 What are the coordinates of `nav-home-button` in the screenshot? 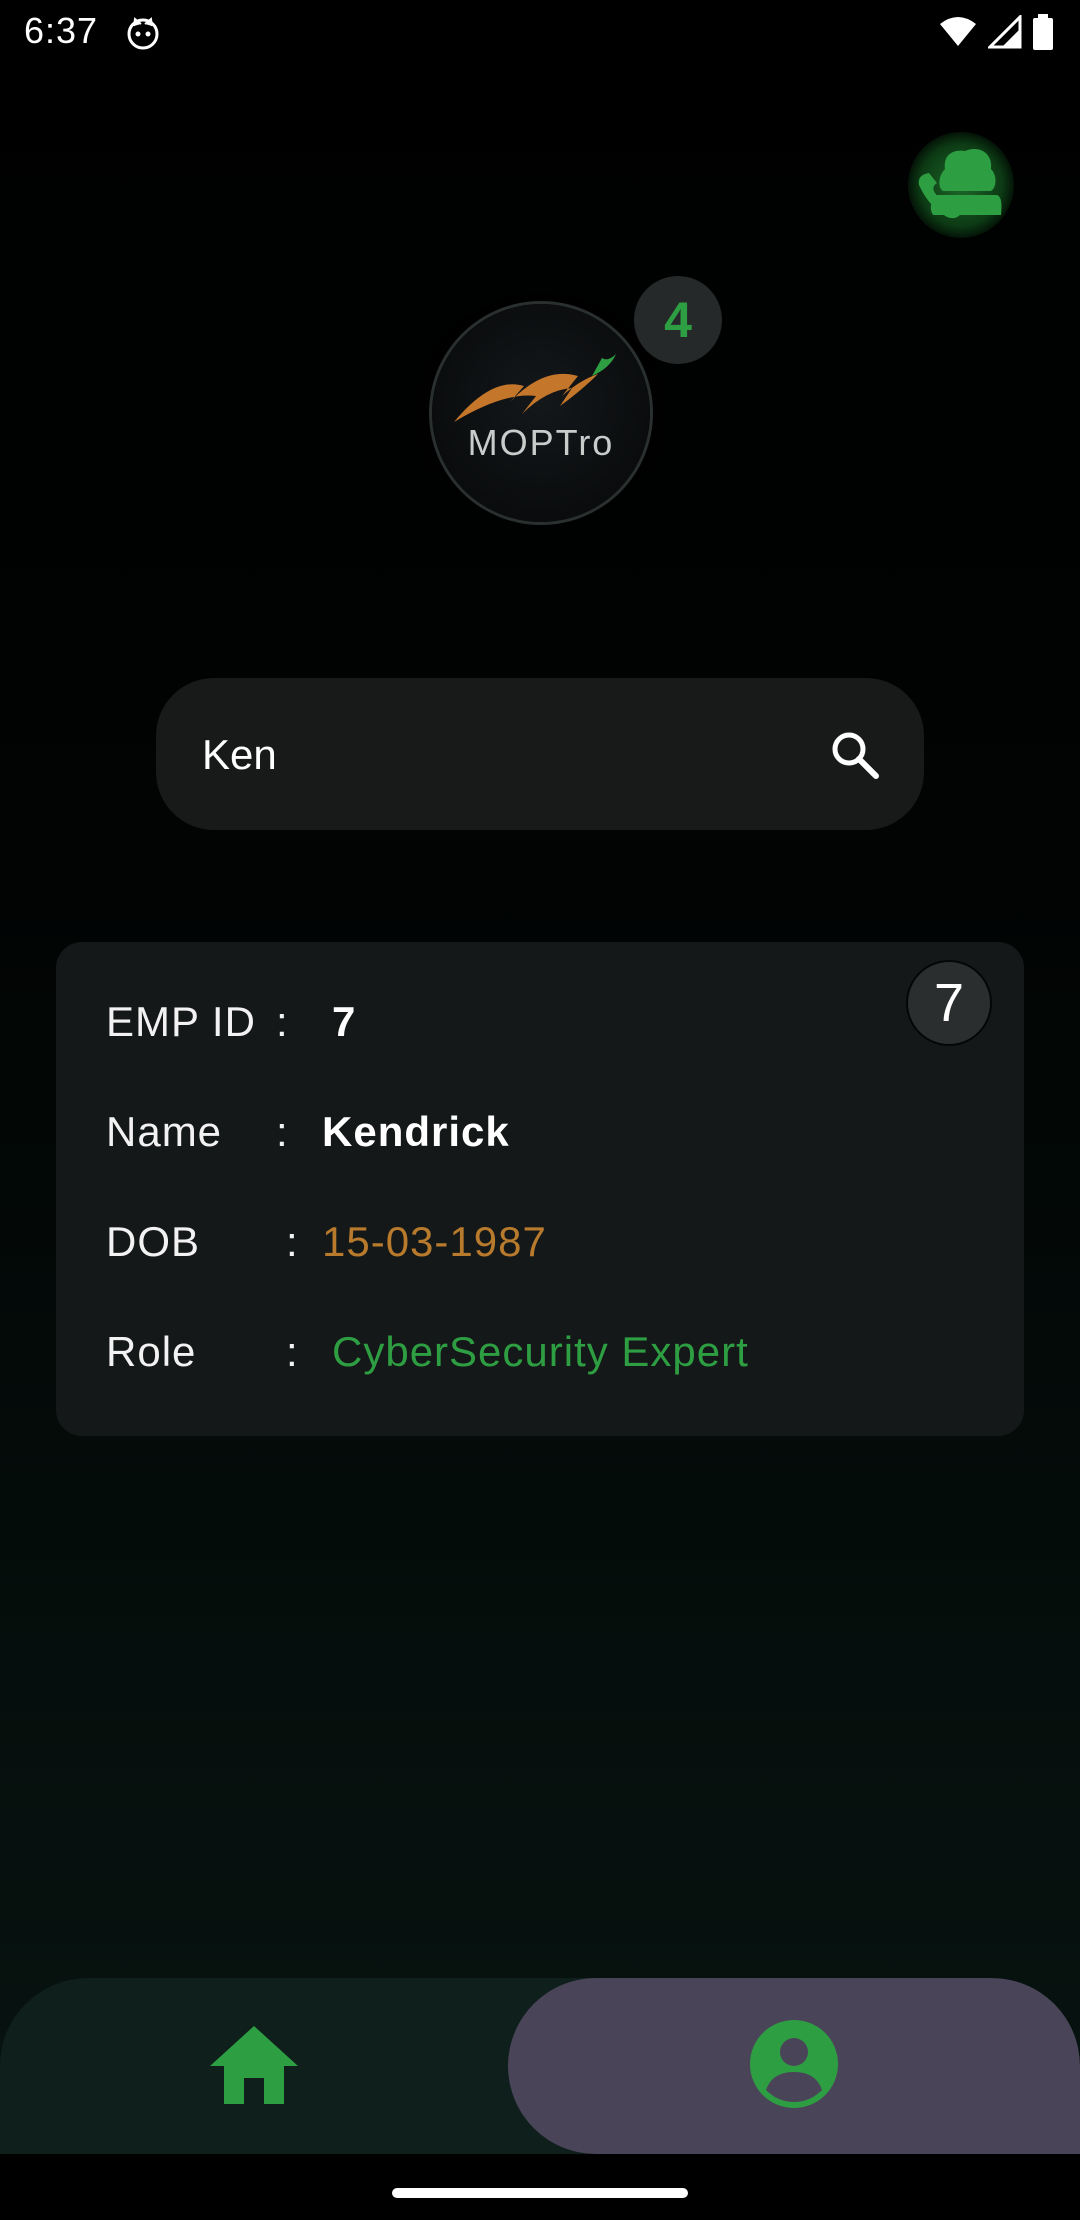 It's located at (254, 2066).